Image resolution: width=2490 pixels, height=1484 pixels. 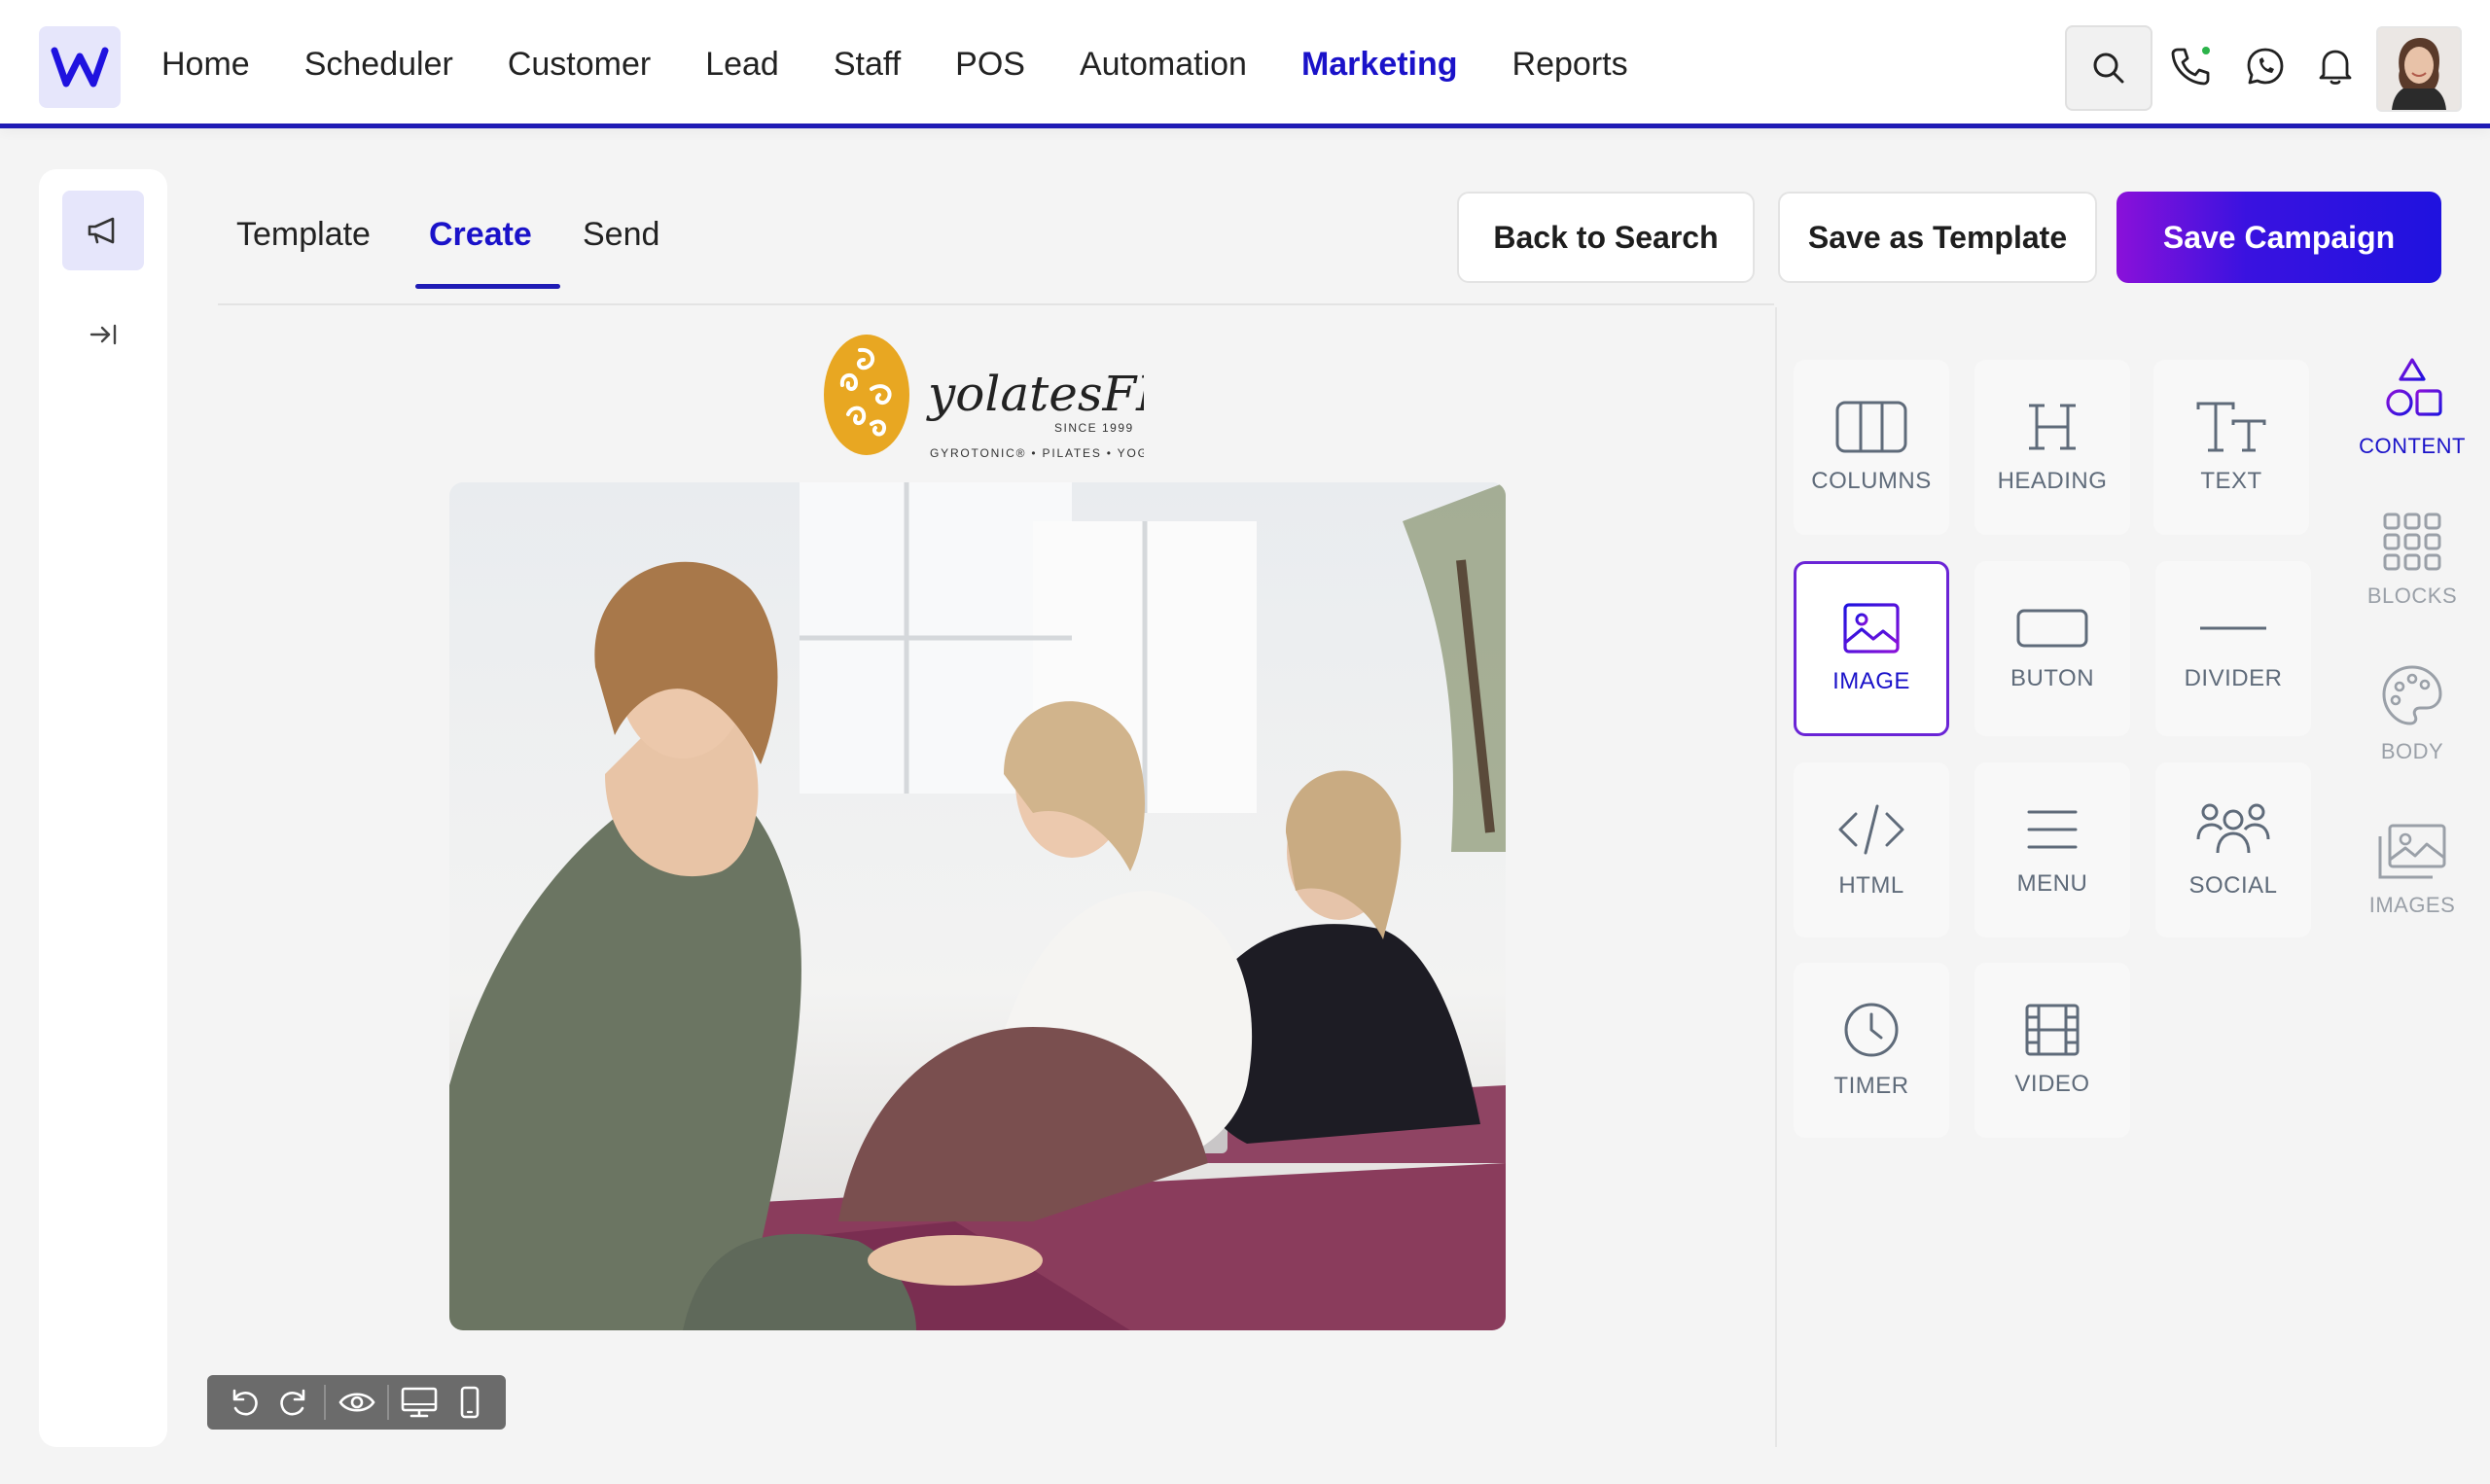 I want to click on tool-video: VIDEO, so click(x=2052, y=1051).